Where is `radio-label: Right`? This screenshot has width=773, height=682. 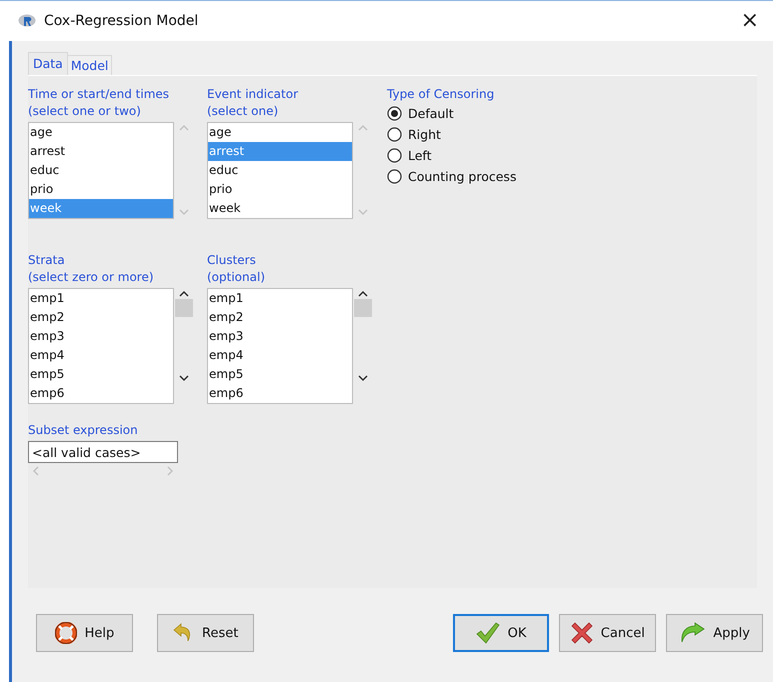 radio-label: Right is located at coordinates (424, 134).